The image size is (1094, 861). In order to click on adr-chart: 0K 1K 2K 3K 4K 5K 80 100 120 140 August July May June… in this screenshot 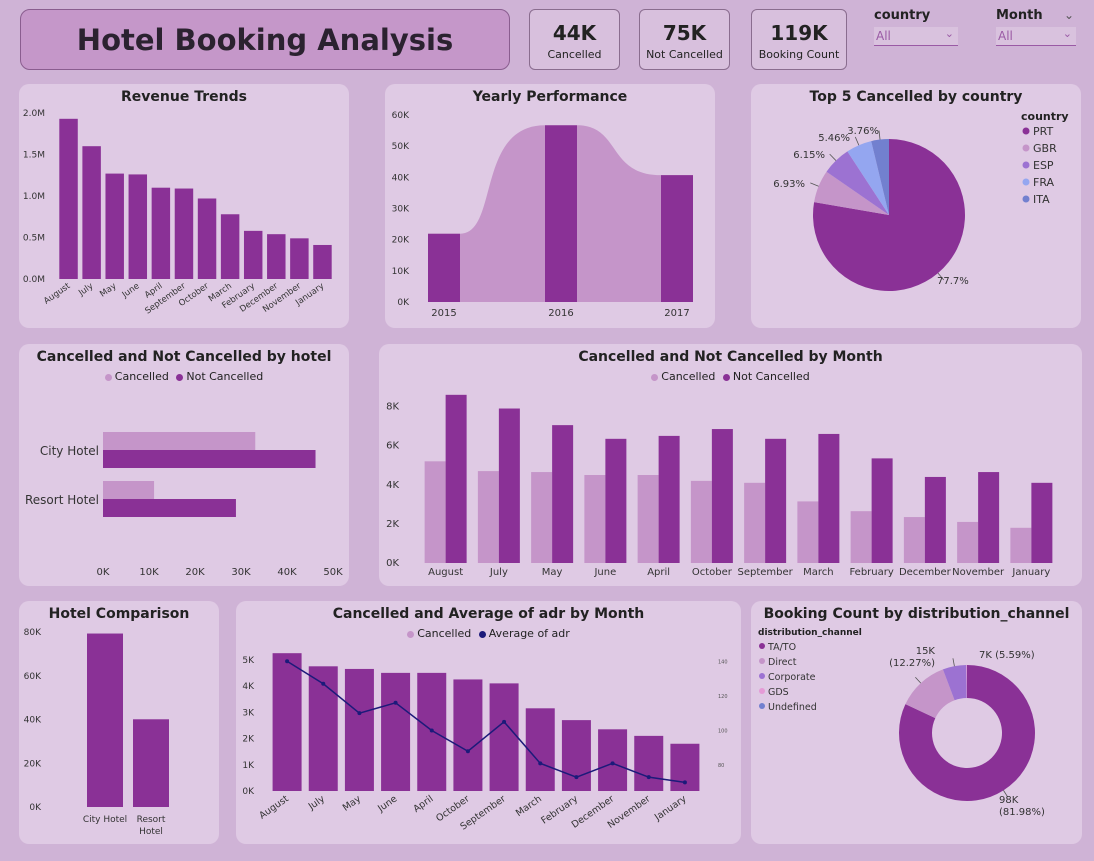, I will do `click(485, 743)`.